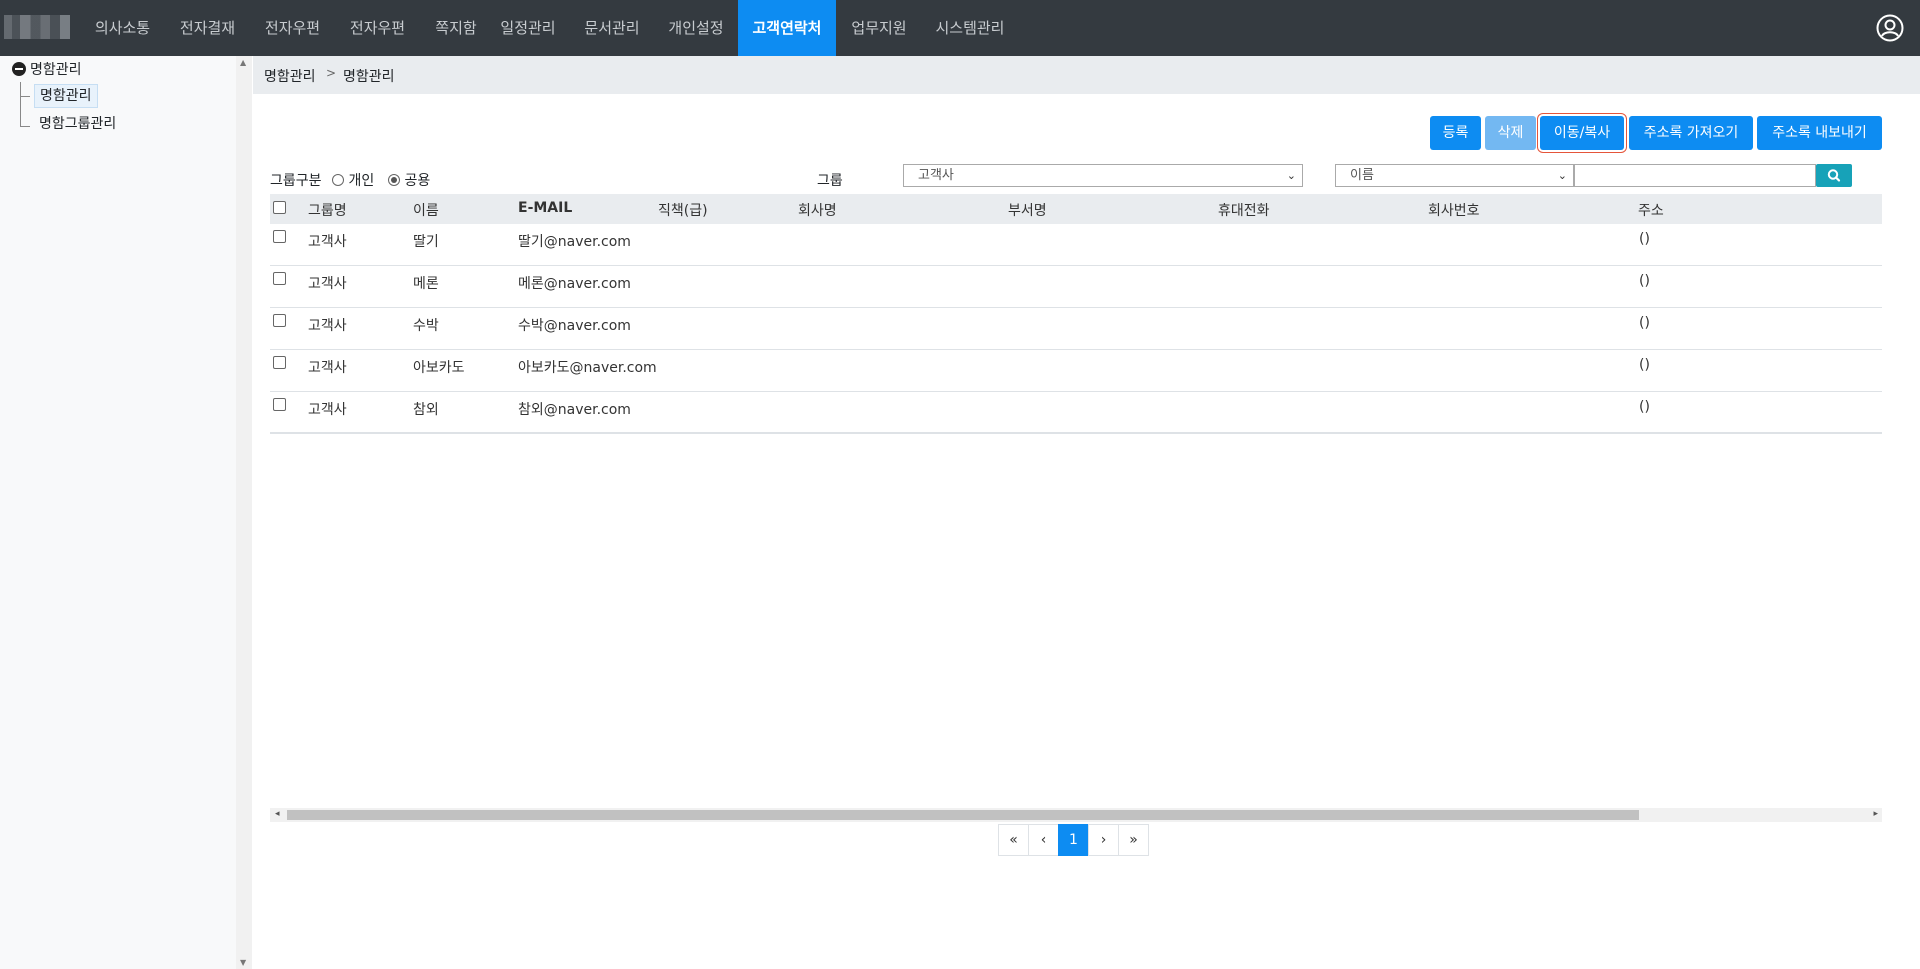 This screenshot has width=1920, height=969. What do you see at coordinates (1076, 371) in the screenshot?
I see `table-row: 고객사 아보카도 아보카도@naver.com ()` at bounding box center [1076, 371].